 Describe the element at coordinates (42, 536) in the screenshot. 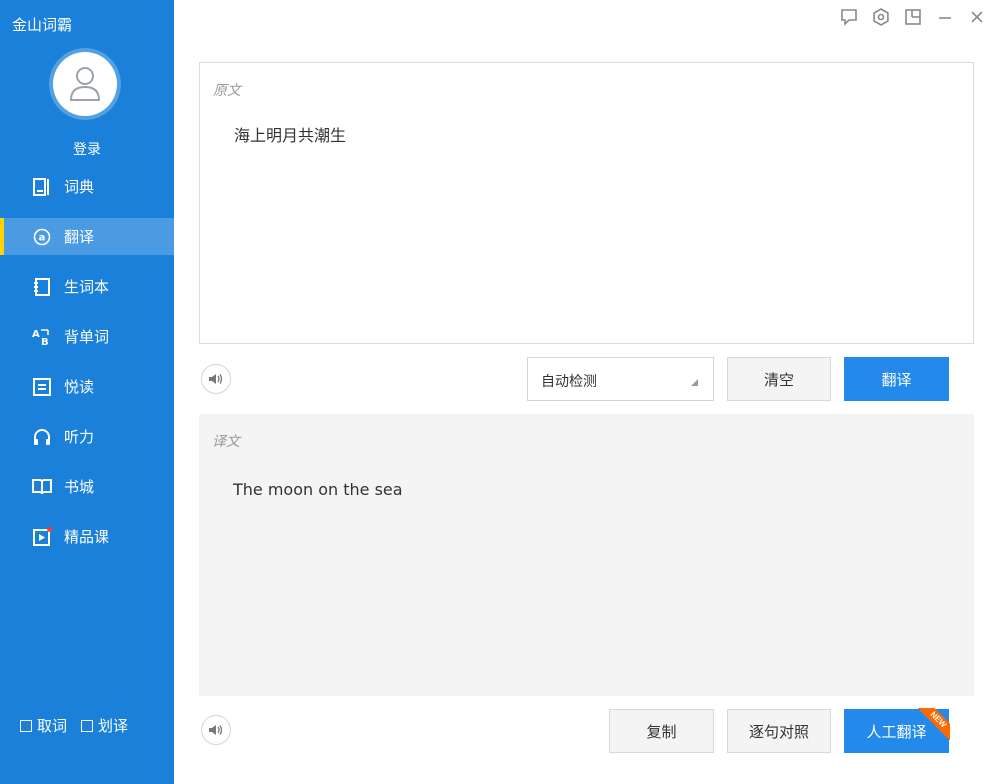

I see `course-play-icon` at that location.